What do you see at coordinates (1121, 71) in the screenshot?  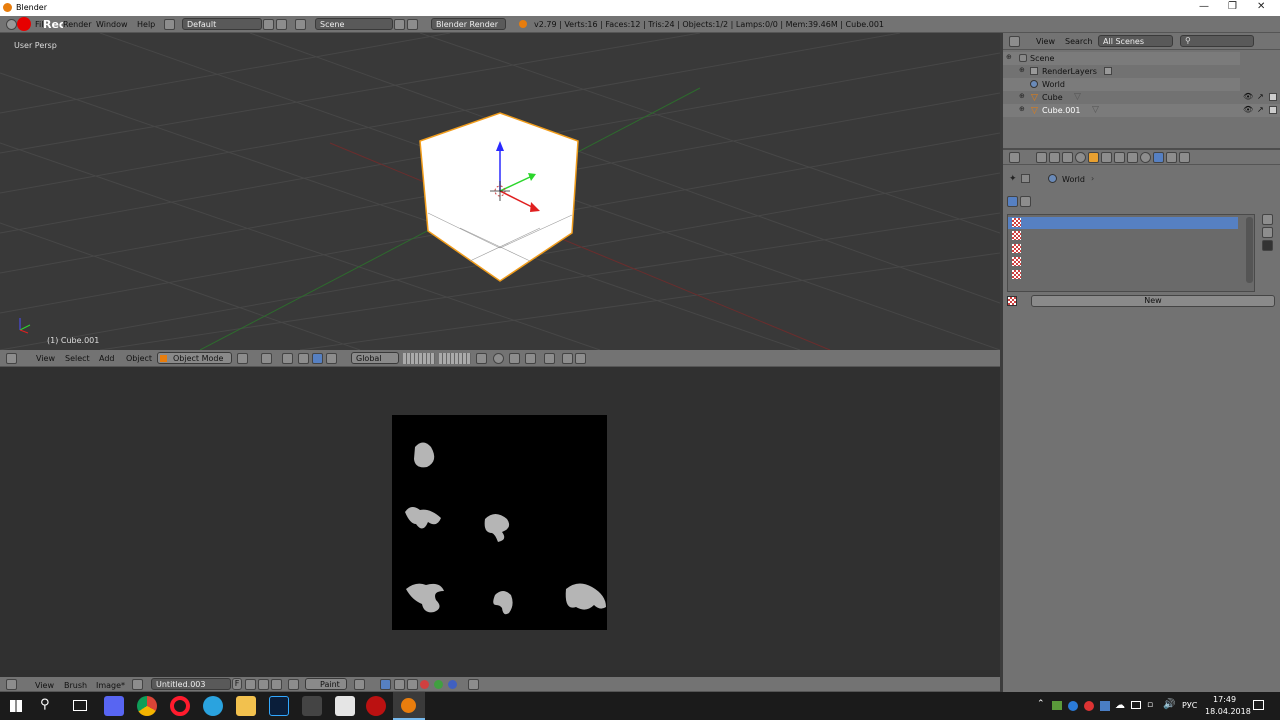 I see `tree-row-renderlayers: ⊕ RenderLayers` at bounding box center [1121, 71].